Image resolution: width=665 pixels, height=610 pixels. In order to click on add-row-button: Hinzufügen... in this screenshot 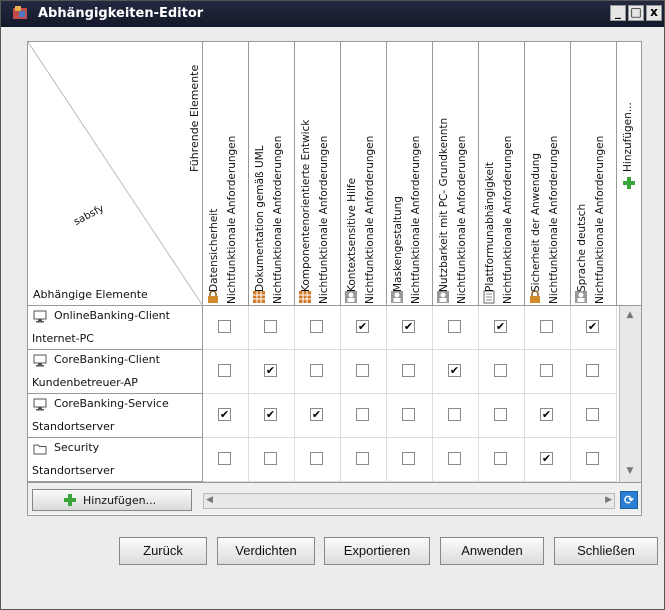, I will do `click(112, 500)`.